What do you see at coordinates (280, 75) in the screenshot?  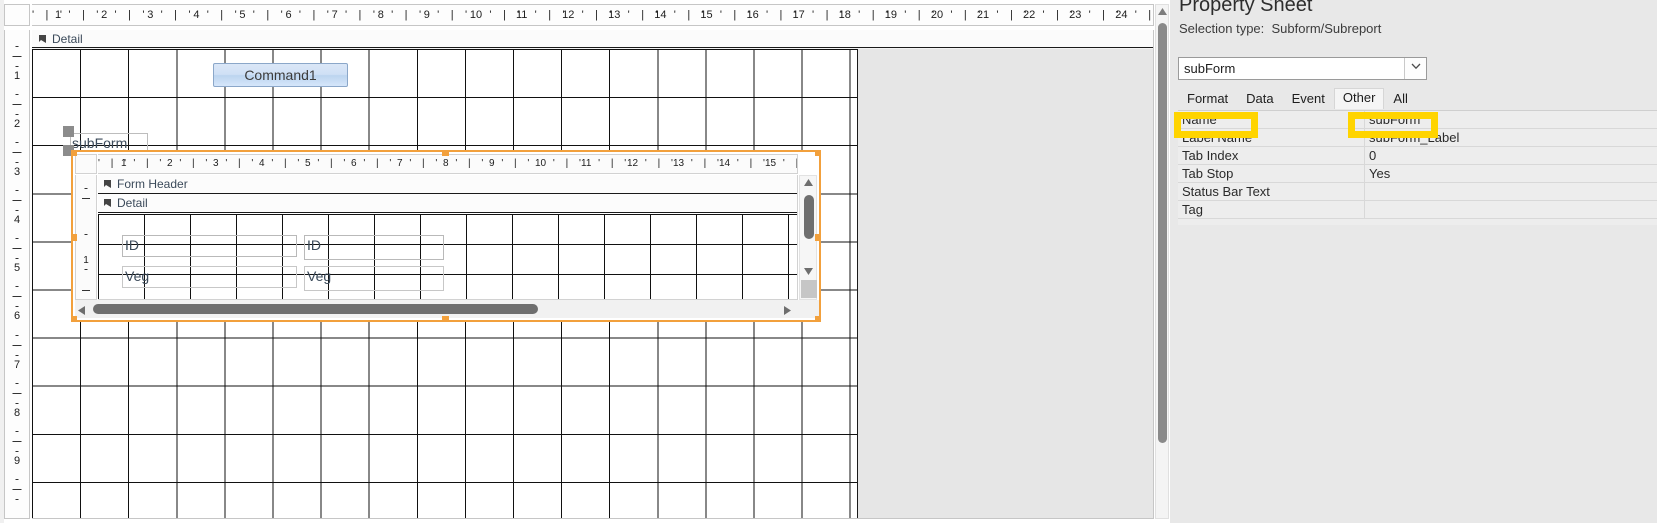 I see `command1-button: Command1` at bounding box center [280, 75].